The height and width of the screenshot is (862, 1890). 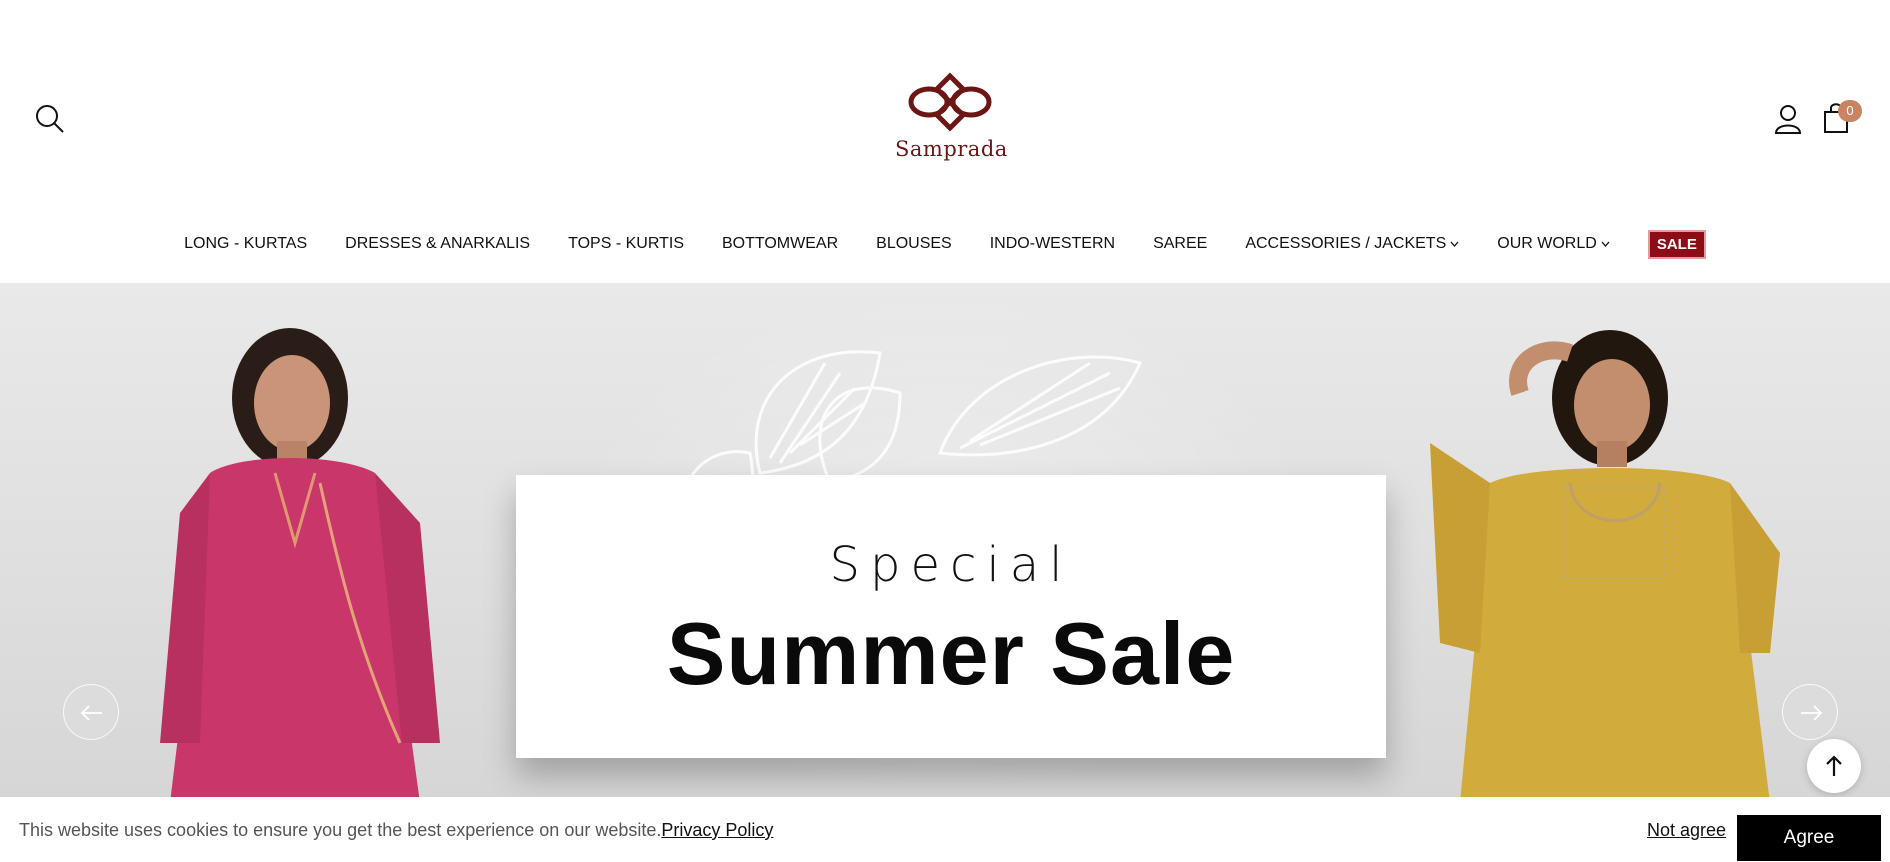 What do you see at coordinates (951, 149) in the screenshot?
I see `brand-name: Samprada` at bounding box center [951, 149].